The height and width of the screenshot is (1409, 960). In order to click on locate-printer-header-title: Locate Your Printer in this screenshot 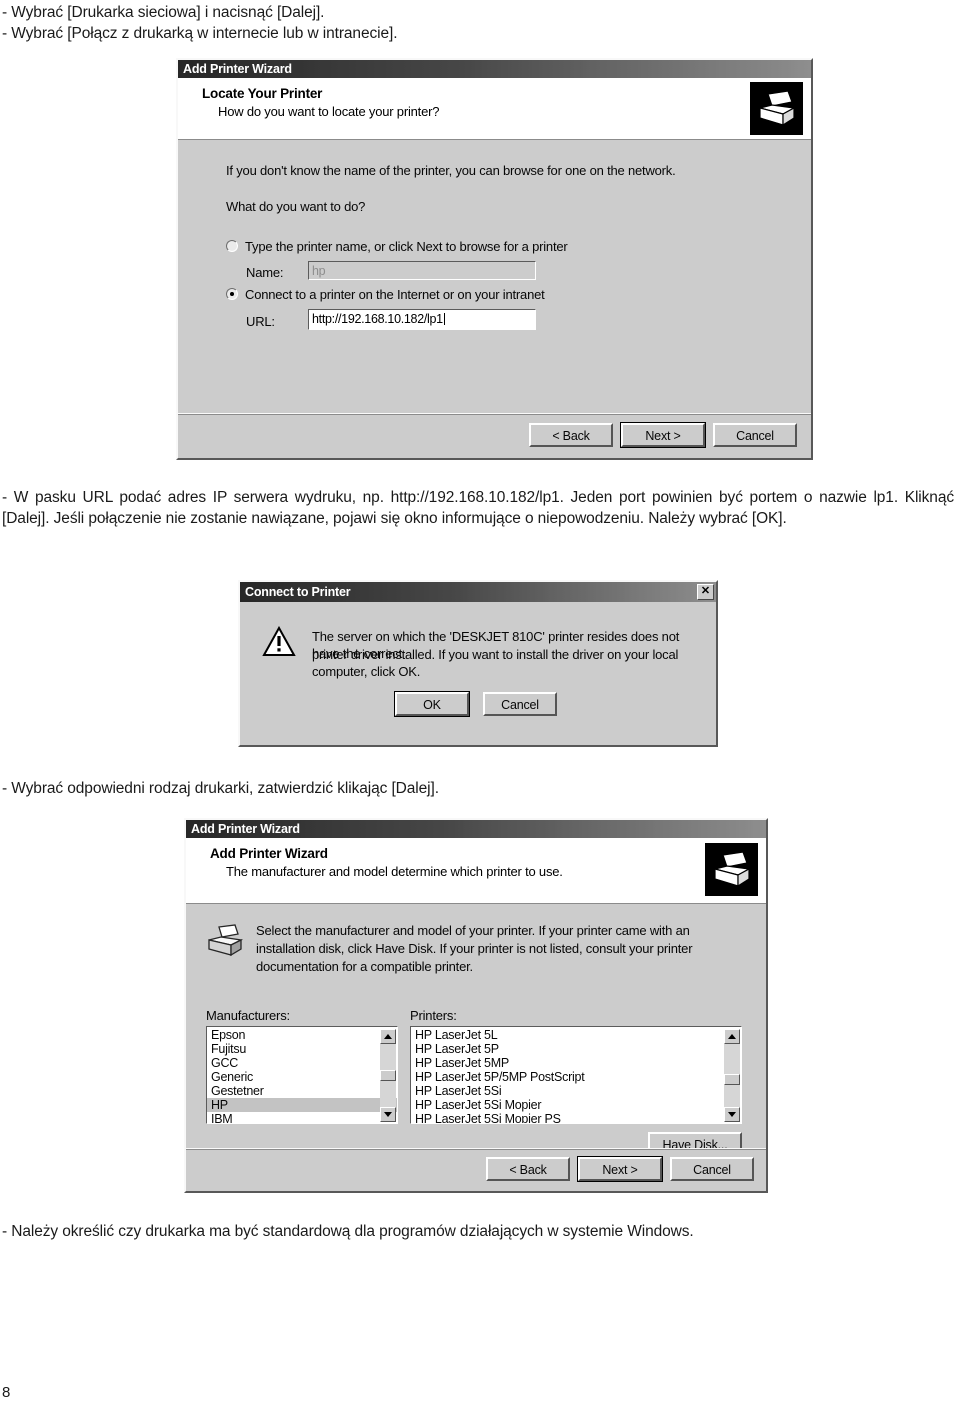, I will do `click(262, 93)`.